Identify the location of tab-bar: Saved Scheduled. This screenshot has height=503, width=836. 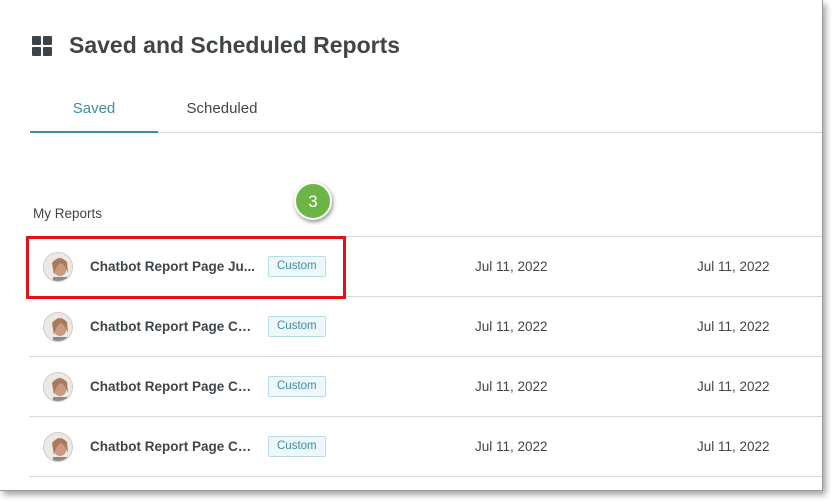
(426, 111).